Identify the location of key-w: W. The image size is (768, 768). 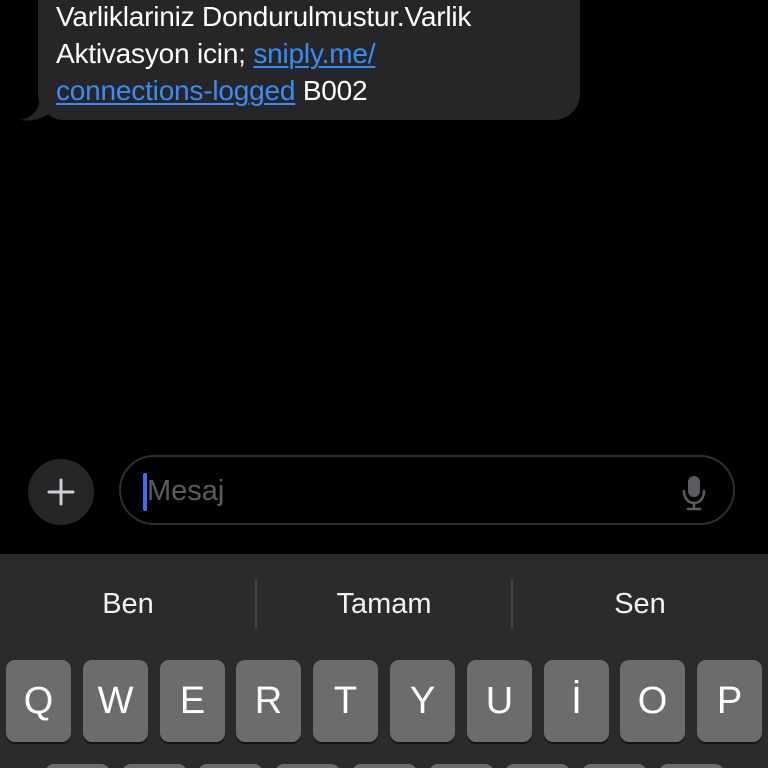
(115, 701).